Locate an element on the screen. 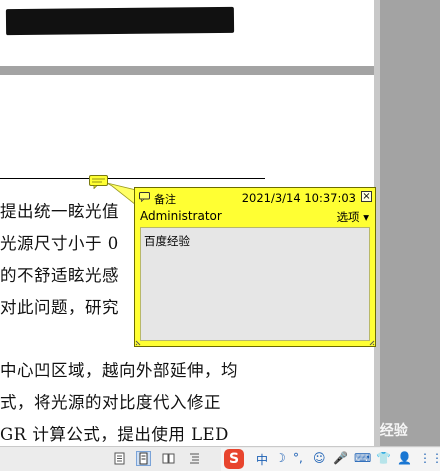 This screenshot has width=440, height=471. resize-handle-left is located at coordinates (139, 342).